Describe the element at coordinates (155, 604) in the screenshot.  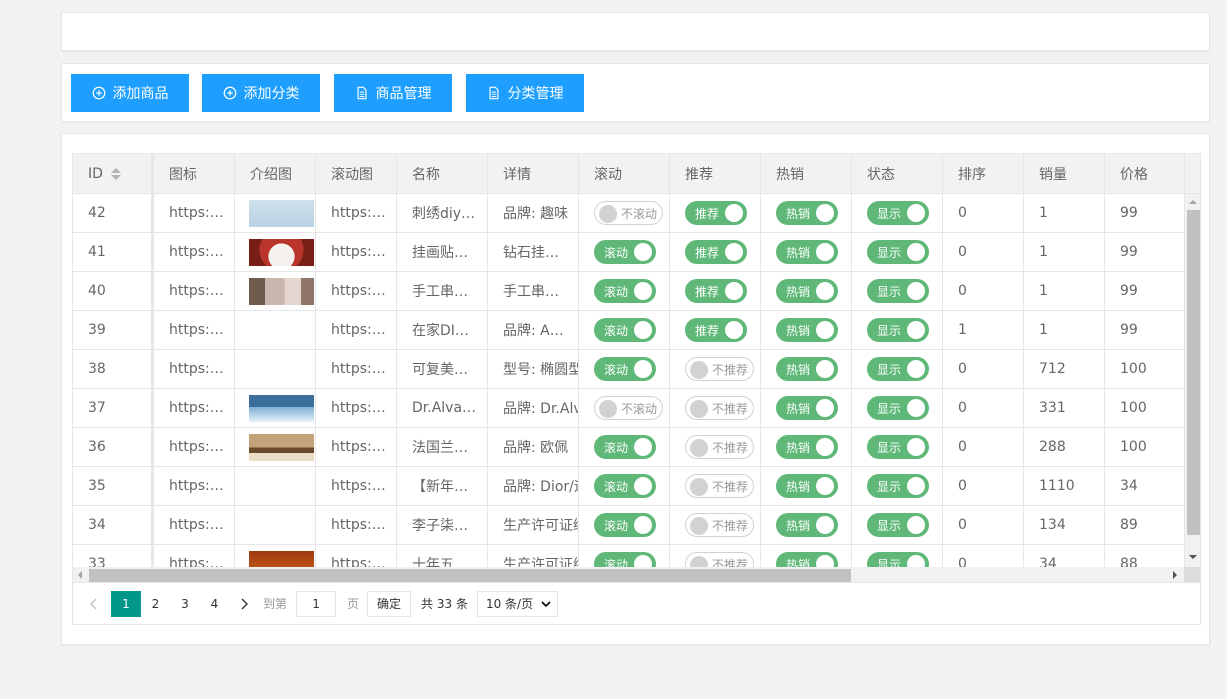
I see `page-button-2: 2` at that location.